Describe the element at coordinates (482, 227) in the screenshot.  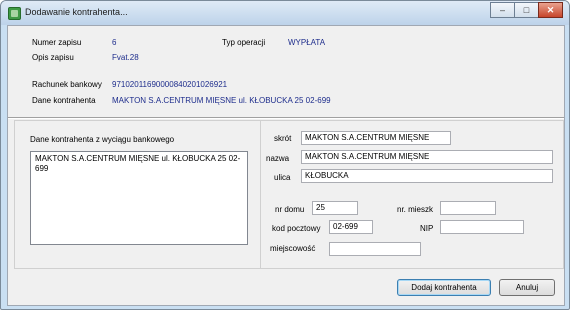
I see `nip-input` at that location.